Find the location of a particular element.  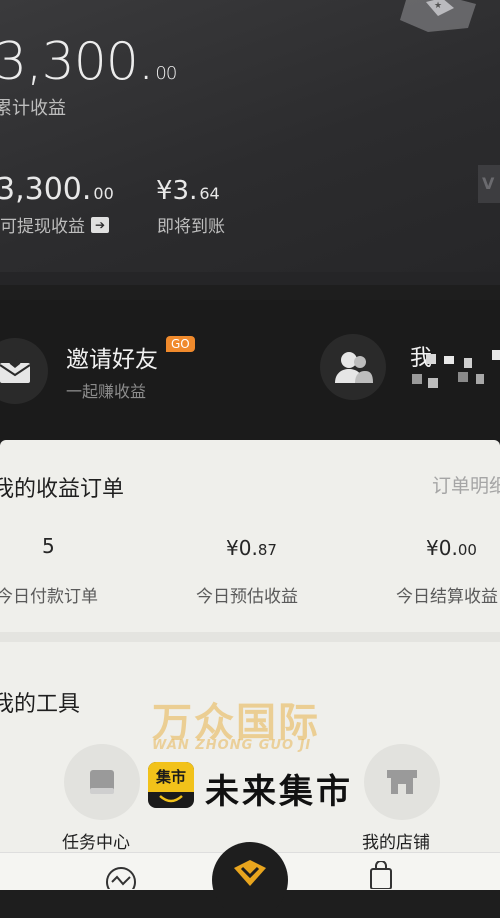

pixelated-text-icon is located at coordinates (456, 369).